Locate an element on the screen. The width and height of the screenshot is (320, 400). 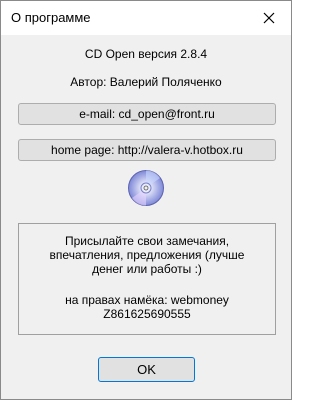
message-line: Z861625690555 is located at coordinates (147, 314).